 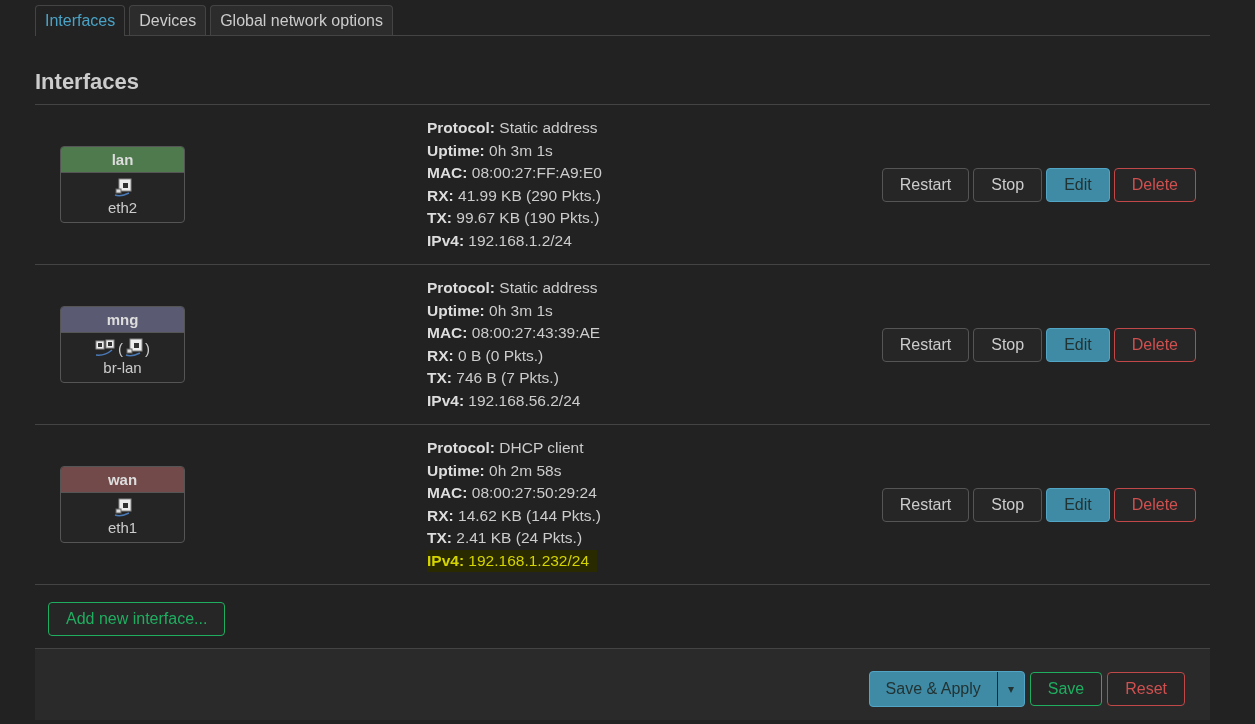 What do you see at coordinates (514, 195) in the screenshot?
I see `status-line: RX: 41.99 KB (290 Pkts.)` at bounding box center [514, 195].